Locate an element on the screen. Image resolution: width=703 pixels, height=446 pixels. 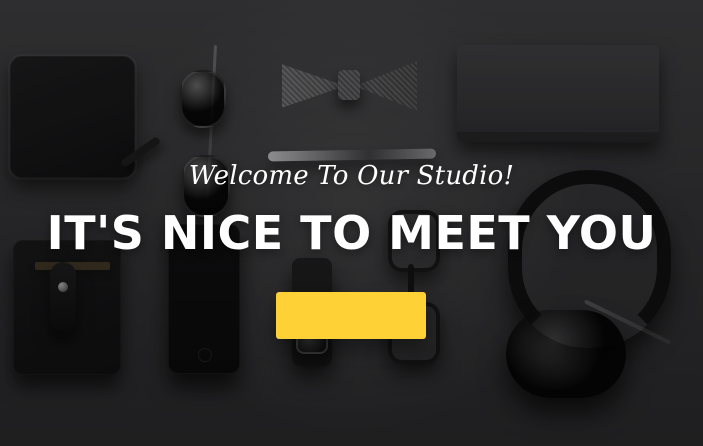
hero-cta-button is located at coordinates (351, 315).